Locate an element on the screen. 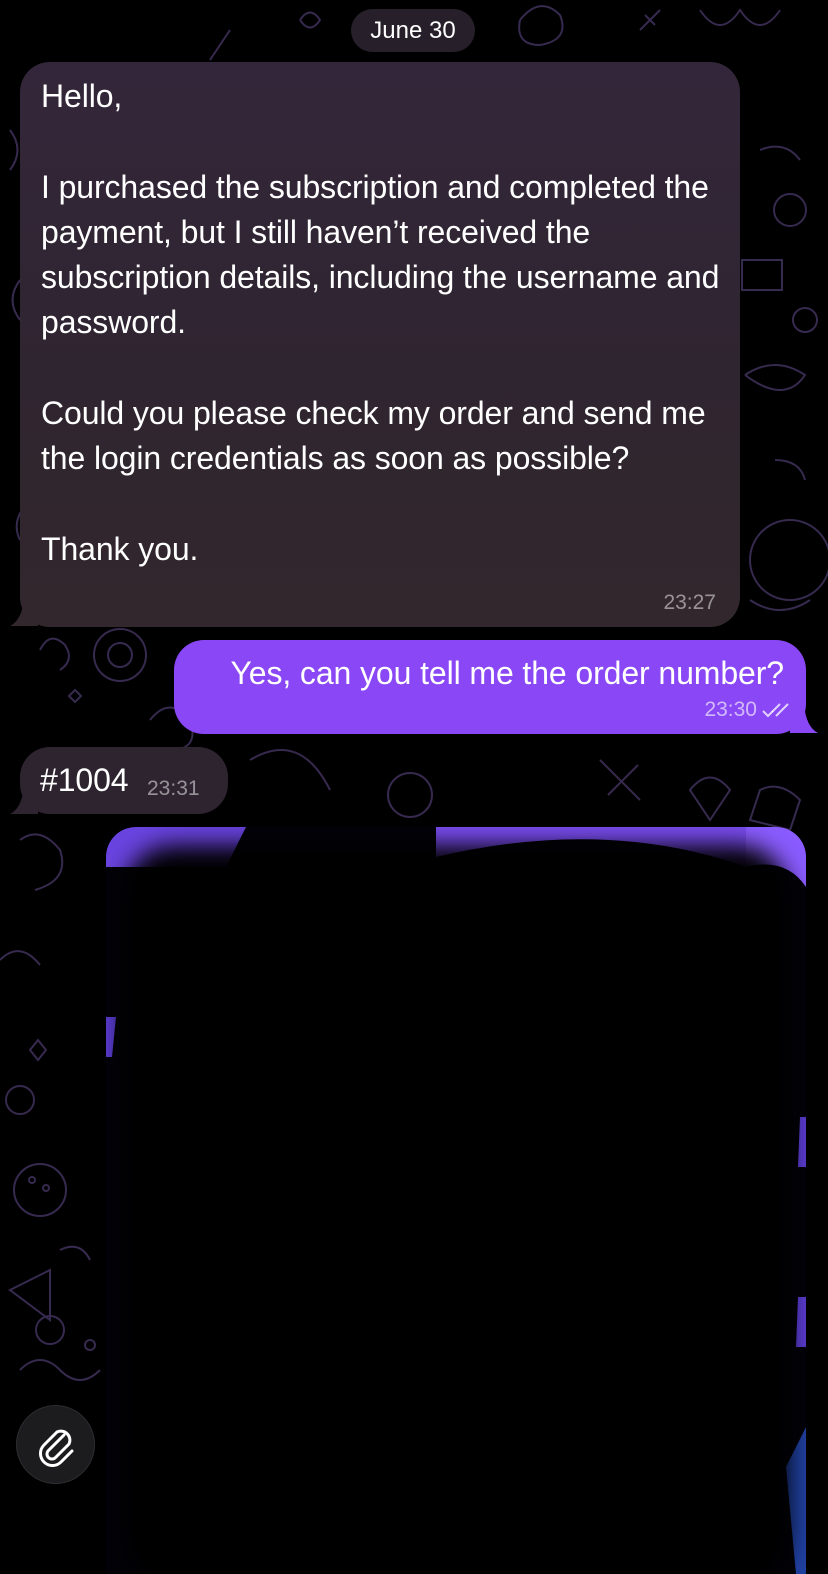  message-time: 23:30 is located at coordinates (730, 709).